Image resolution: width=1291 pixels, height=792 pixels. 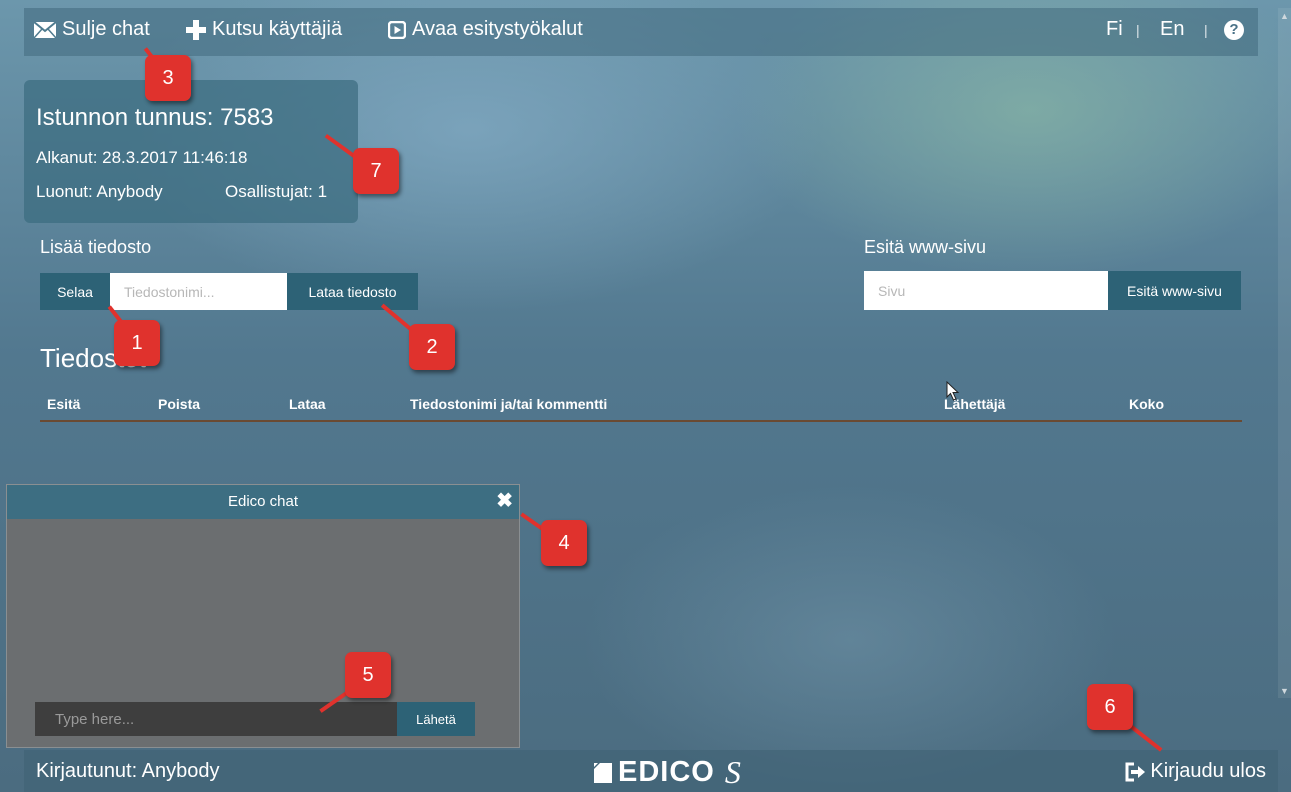 What do you see at coordinates (1284, 691) in the screenshot?
I see `scroll-down-icon: ▼` at bounding box center [1284, 691].